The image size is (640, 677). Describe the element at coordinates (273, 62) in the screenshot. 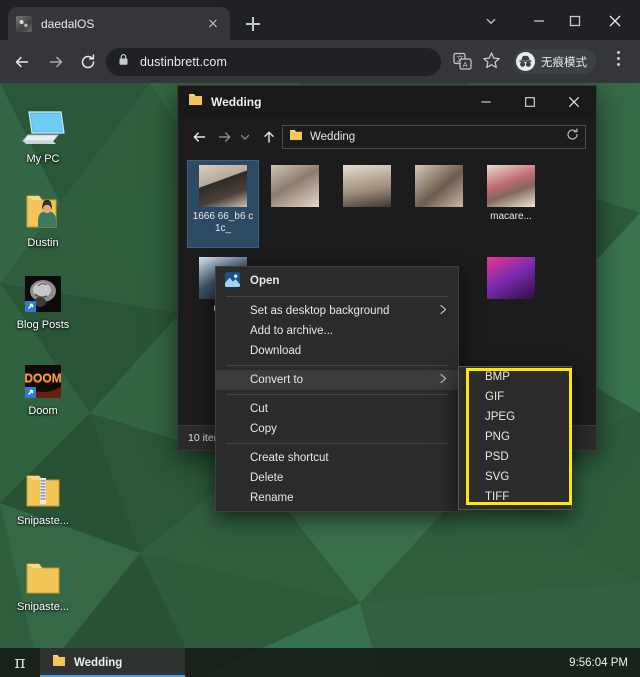

I see `address-bar: dustinbrett.com` at that location.